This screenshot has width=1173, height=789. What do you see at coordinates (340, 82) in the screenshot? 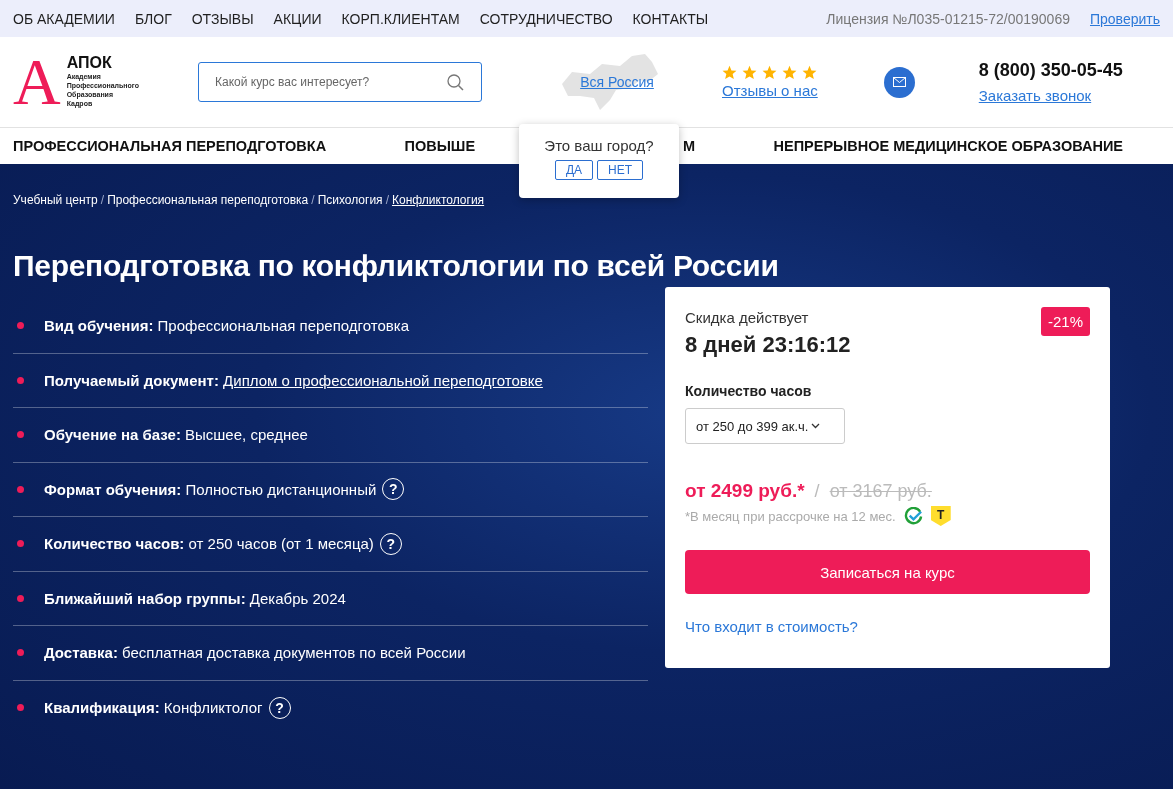
I see `search-field: Какой курс вас интересует?` at bounding box center [340, 82].